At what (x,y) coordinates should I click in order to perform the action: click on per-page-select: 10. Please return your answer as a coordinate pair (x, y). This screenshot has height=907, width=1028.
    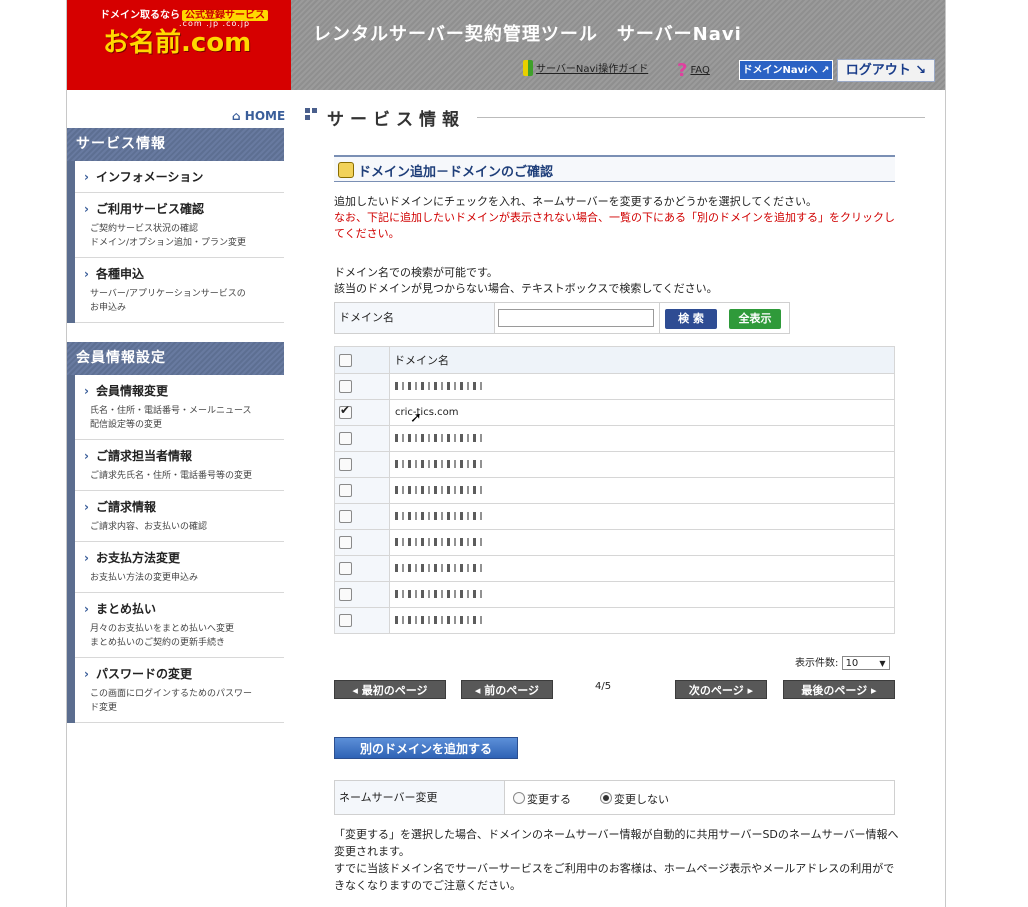
    Looking at the image, I should click on (865, 663).